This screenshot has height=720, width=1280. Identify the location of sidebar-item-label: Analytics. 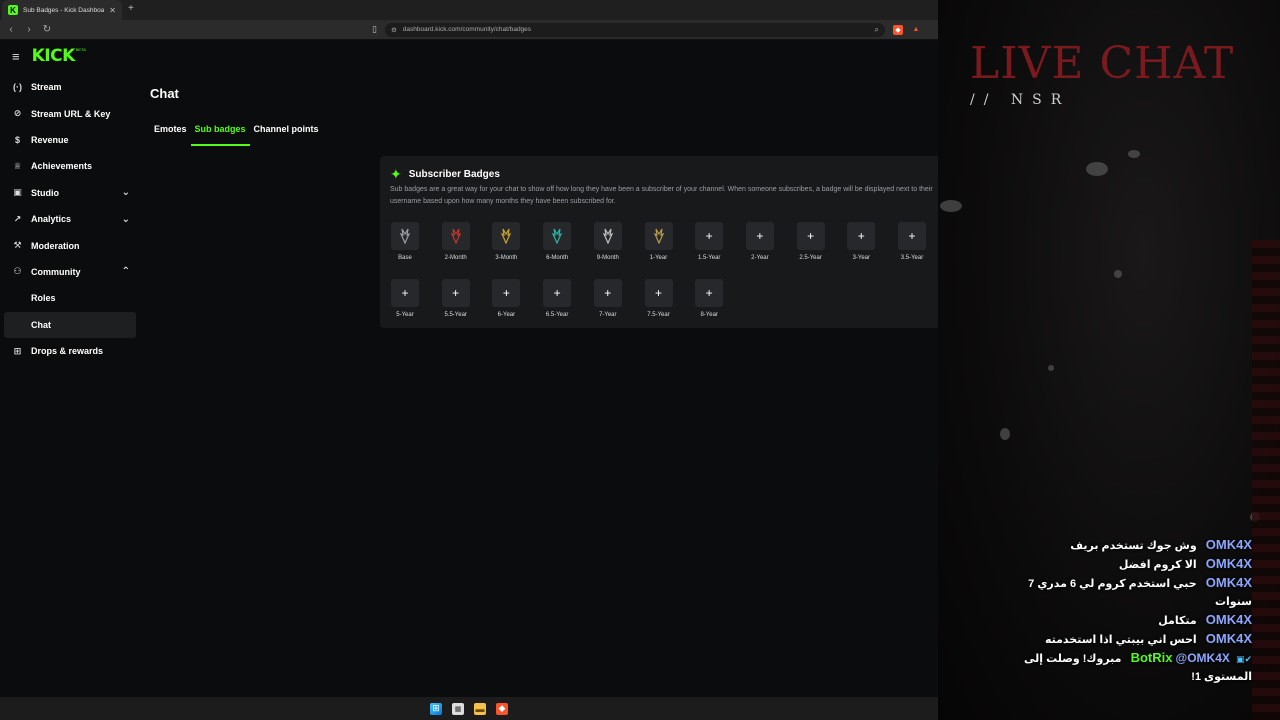
(51, 219).